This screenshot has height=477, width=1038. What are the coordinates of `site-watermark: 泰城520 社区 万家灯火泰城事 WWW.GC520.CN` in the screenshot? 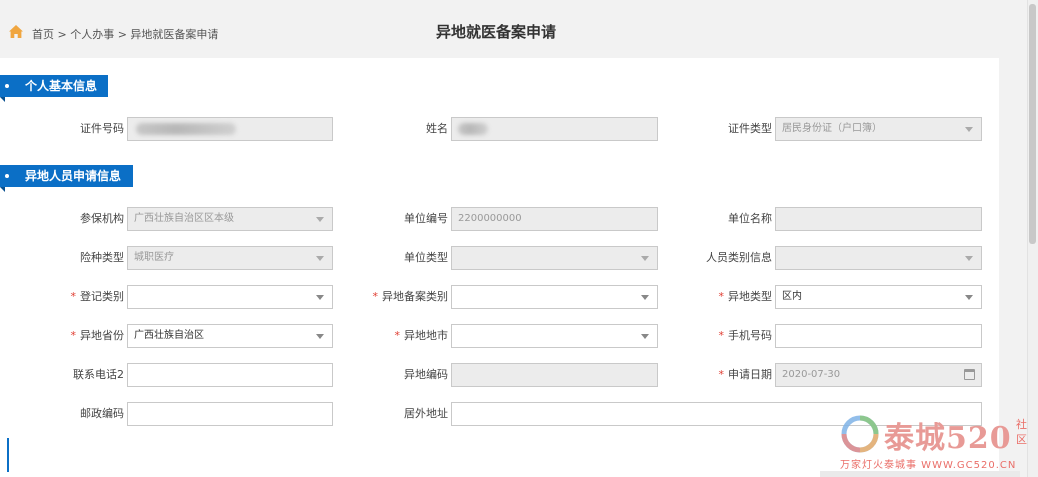 It's located at (934, 441).